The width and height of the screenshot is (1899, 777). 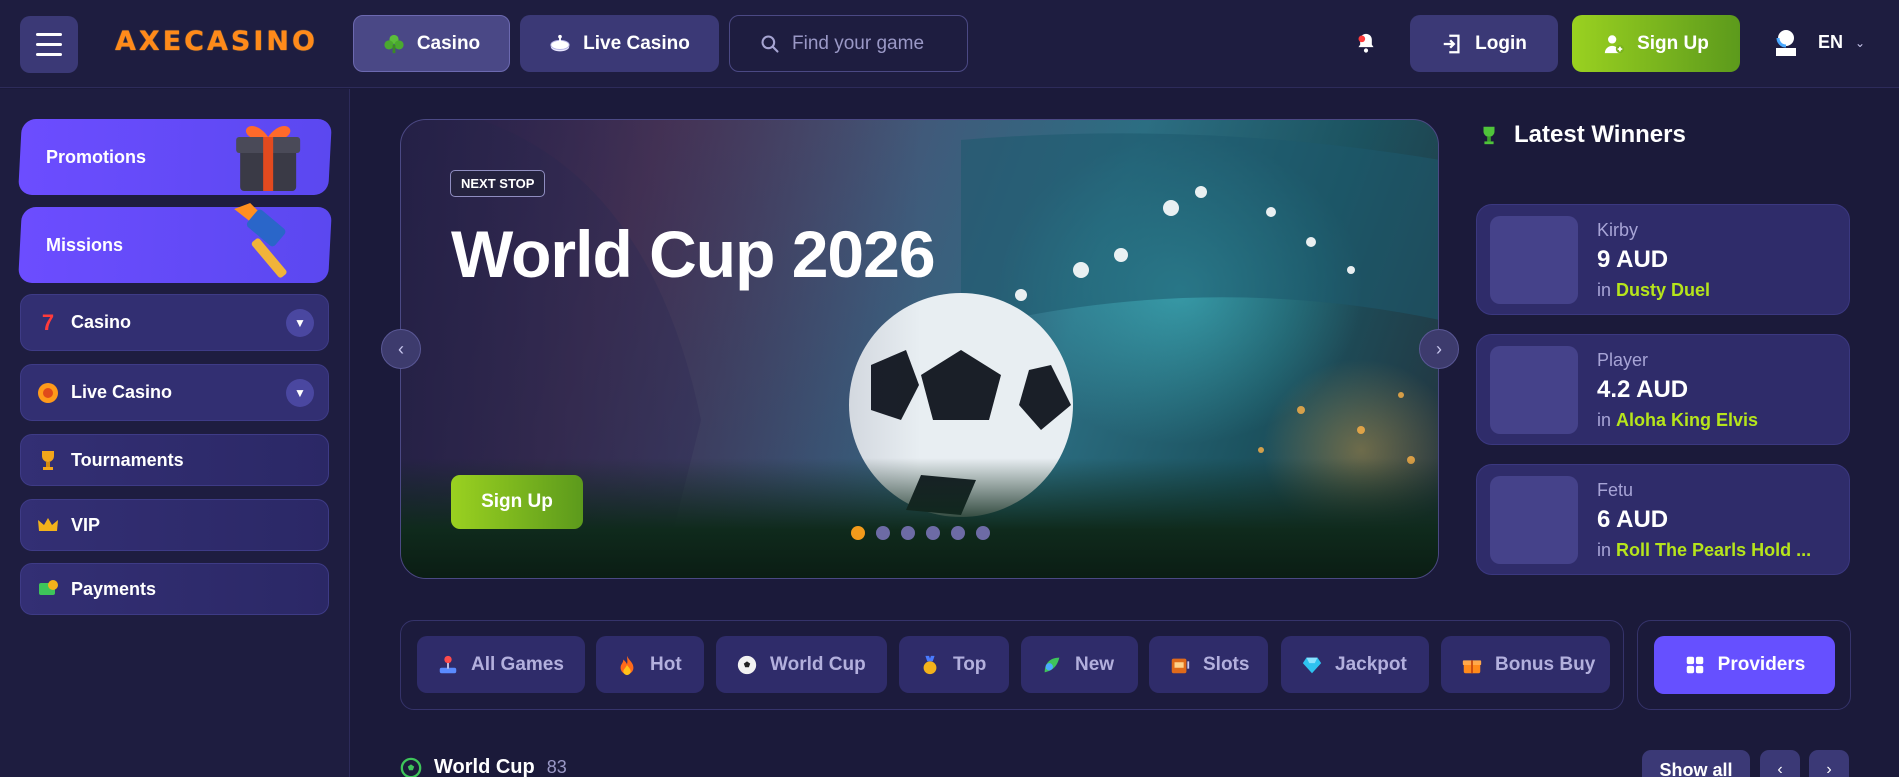 What do you see at coordinates (175, 157) in the screenshot?
I see `sidebar-promotions: Promotions` at bounding box center [175, 157].